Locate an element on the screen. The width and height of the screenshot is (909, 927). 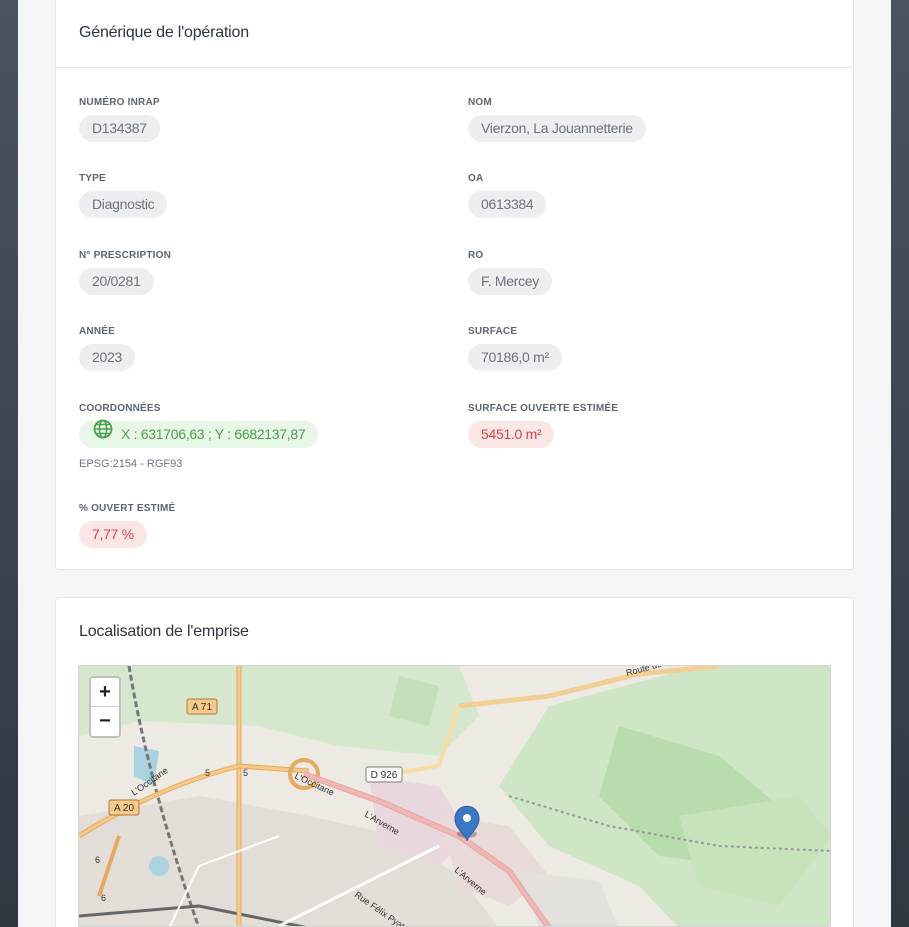
field-pct-ouvert: % OUVERT ESTIMÉ 7,77 % is located at coordinates (127, 525).